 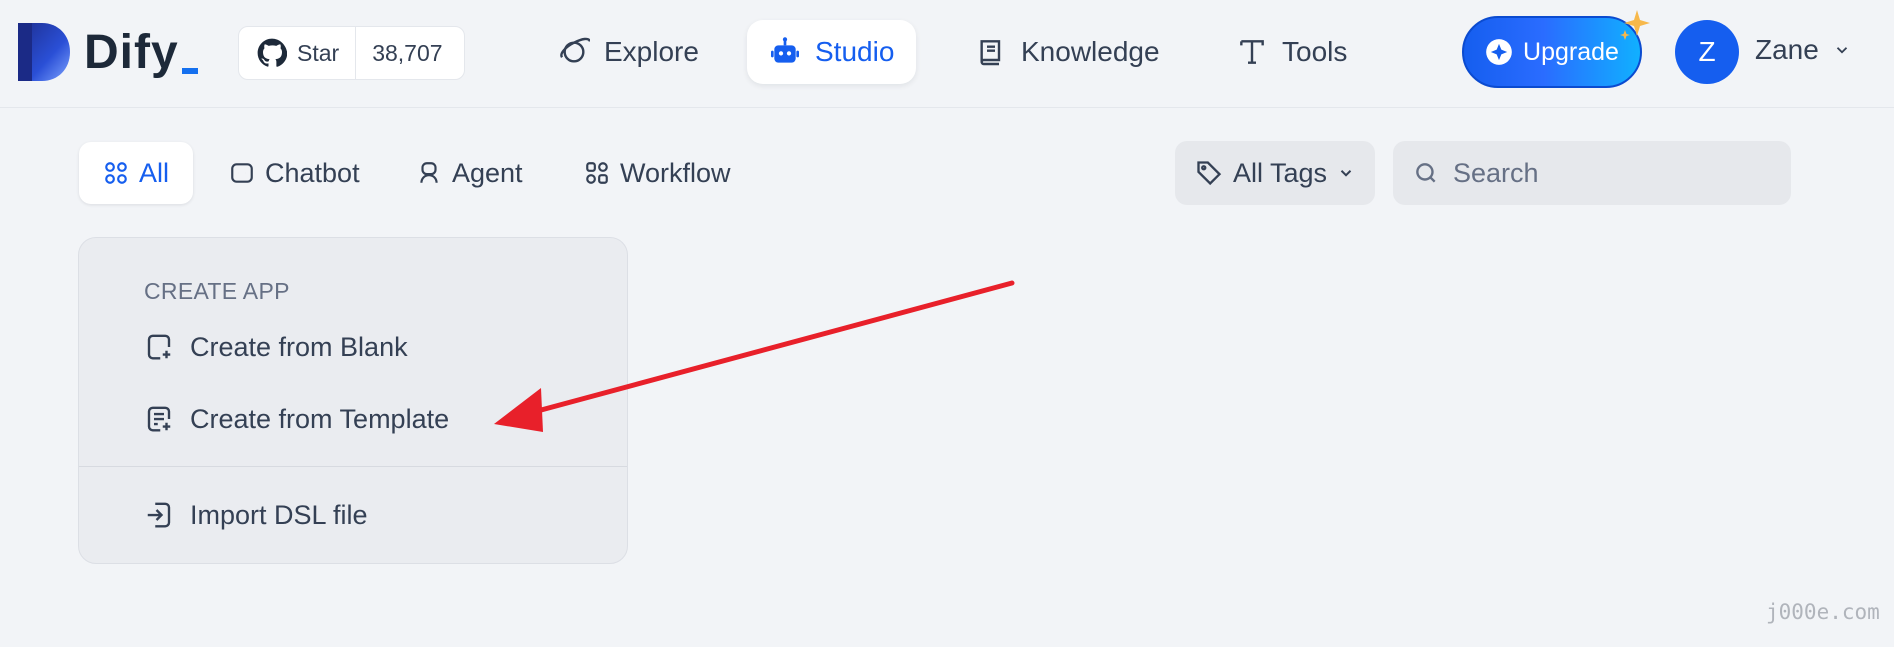 I want to click on book-icon, so click(x=990, y=53).